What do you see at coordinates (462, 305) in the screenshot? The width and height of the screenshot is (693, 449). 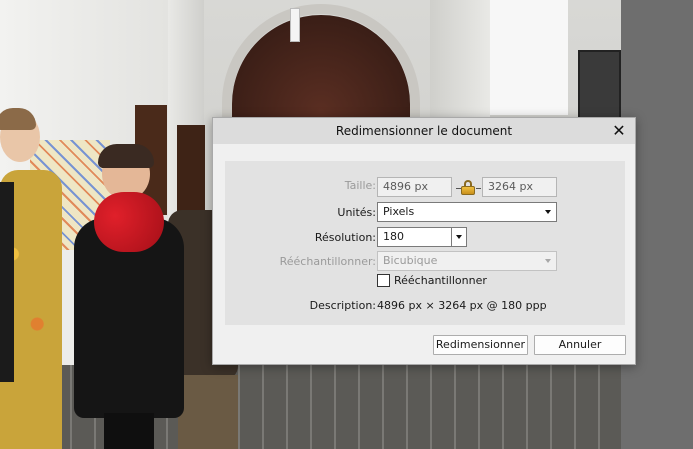 I see `description-value: 4896 px × 3264 px @ 180 ppp` at bounding box center [462, 305].